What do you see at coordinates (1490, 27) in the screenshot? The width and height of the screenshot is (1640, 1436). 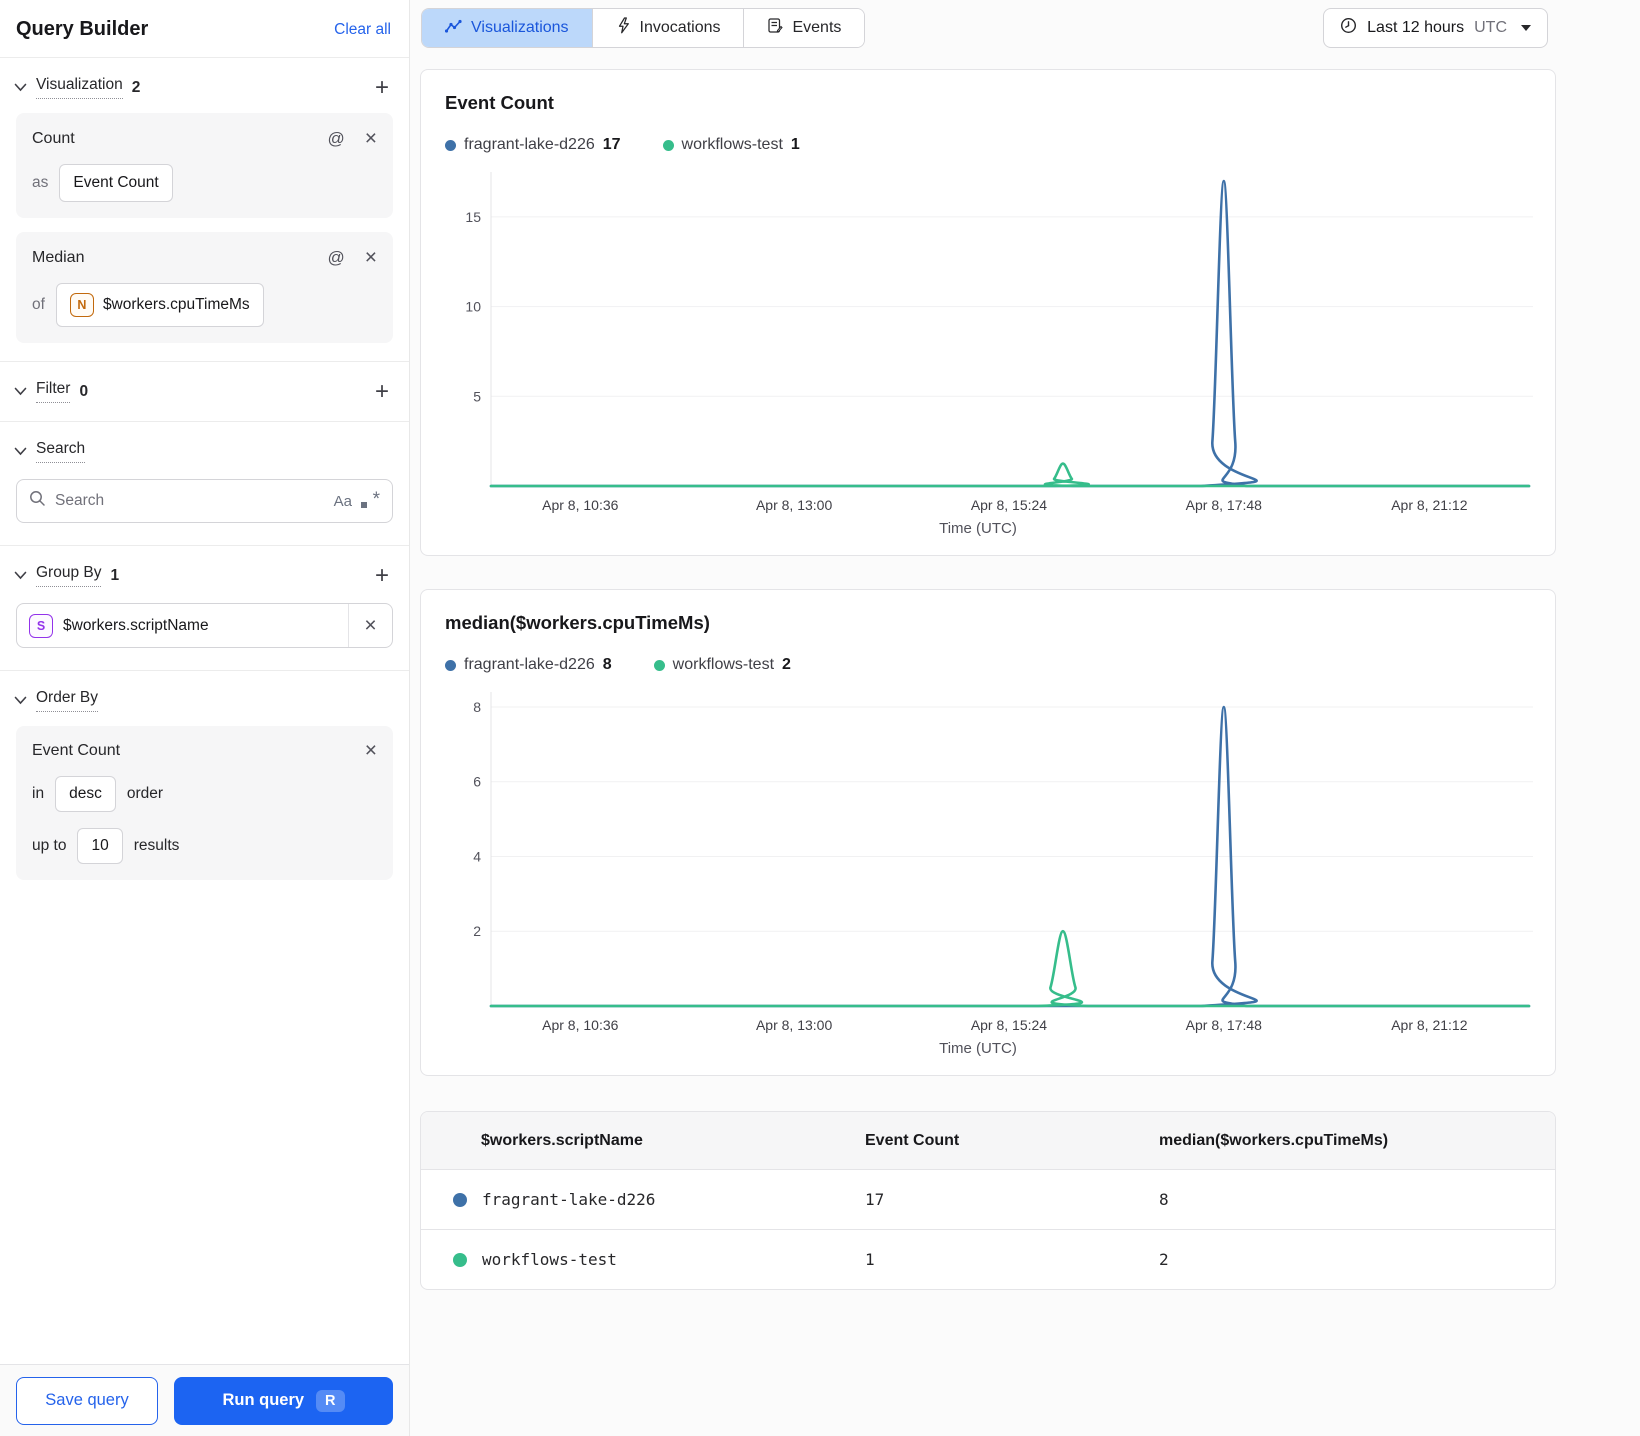 I see `timezone-label: UTC` at bounding box center [1490, 27].